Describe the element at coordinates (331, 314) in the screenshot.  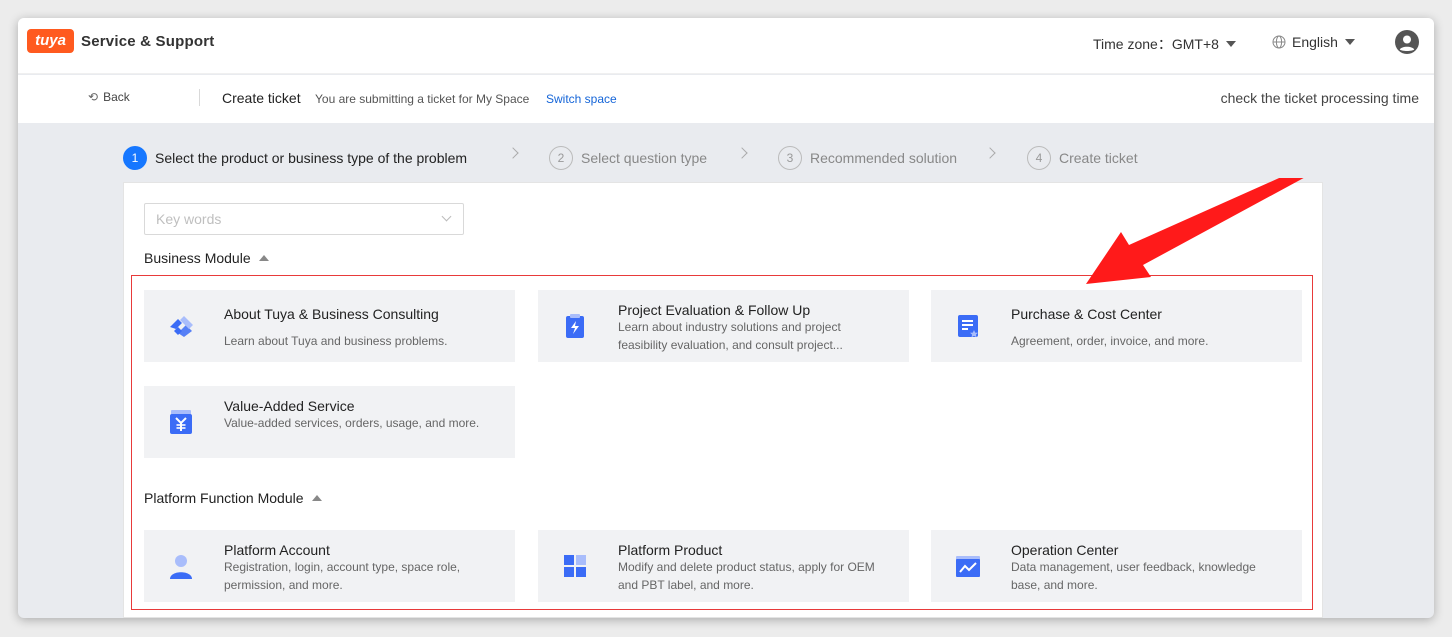
I see `card-title: About Tuya & Business Consulting` at that location.